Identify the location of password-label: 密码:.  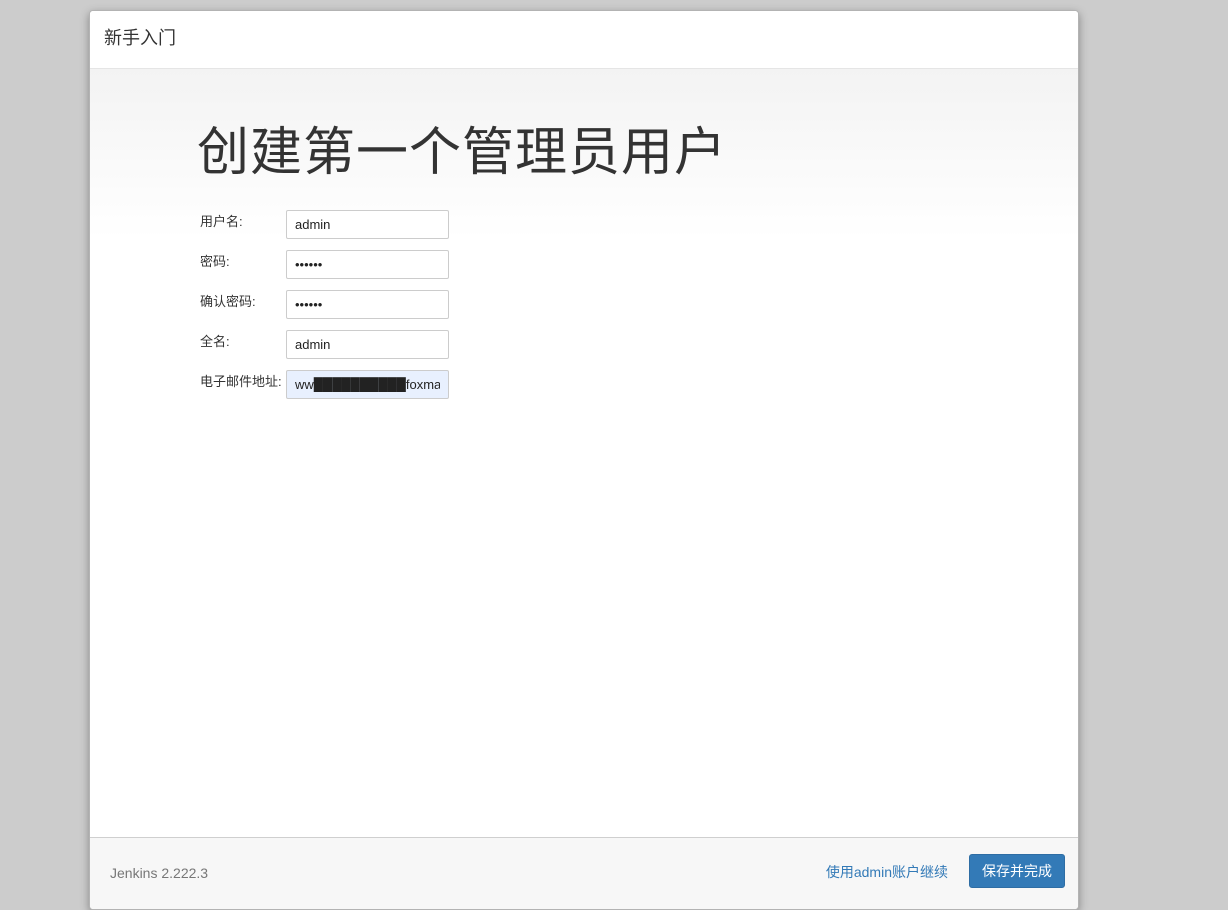
(215, 261).